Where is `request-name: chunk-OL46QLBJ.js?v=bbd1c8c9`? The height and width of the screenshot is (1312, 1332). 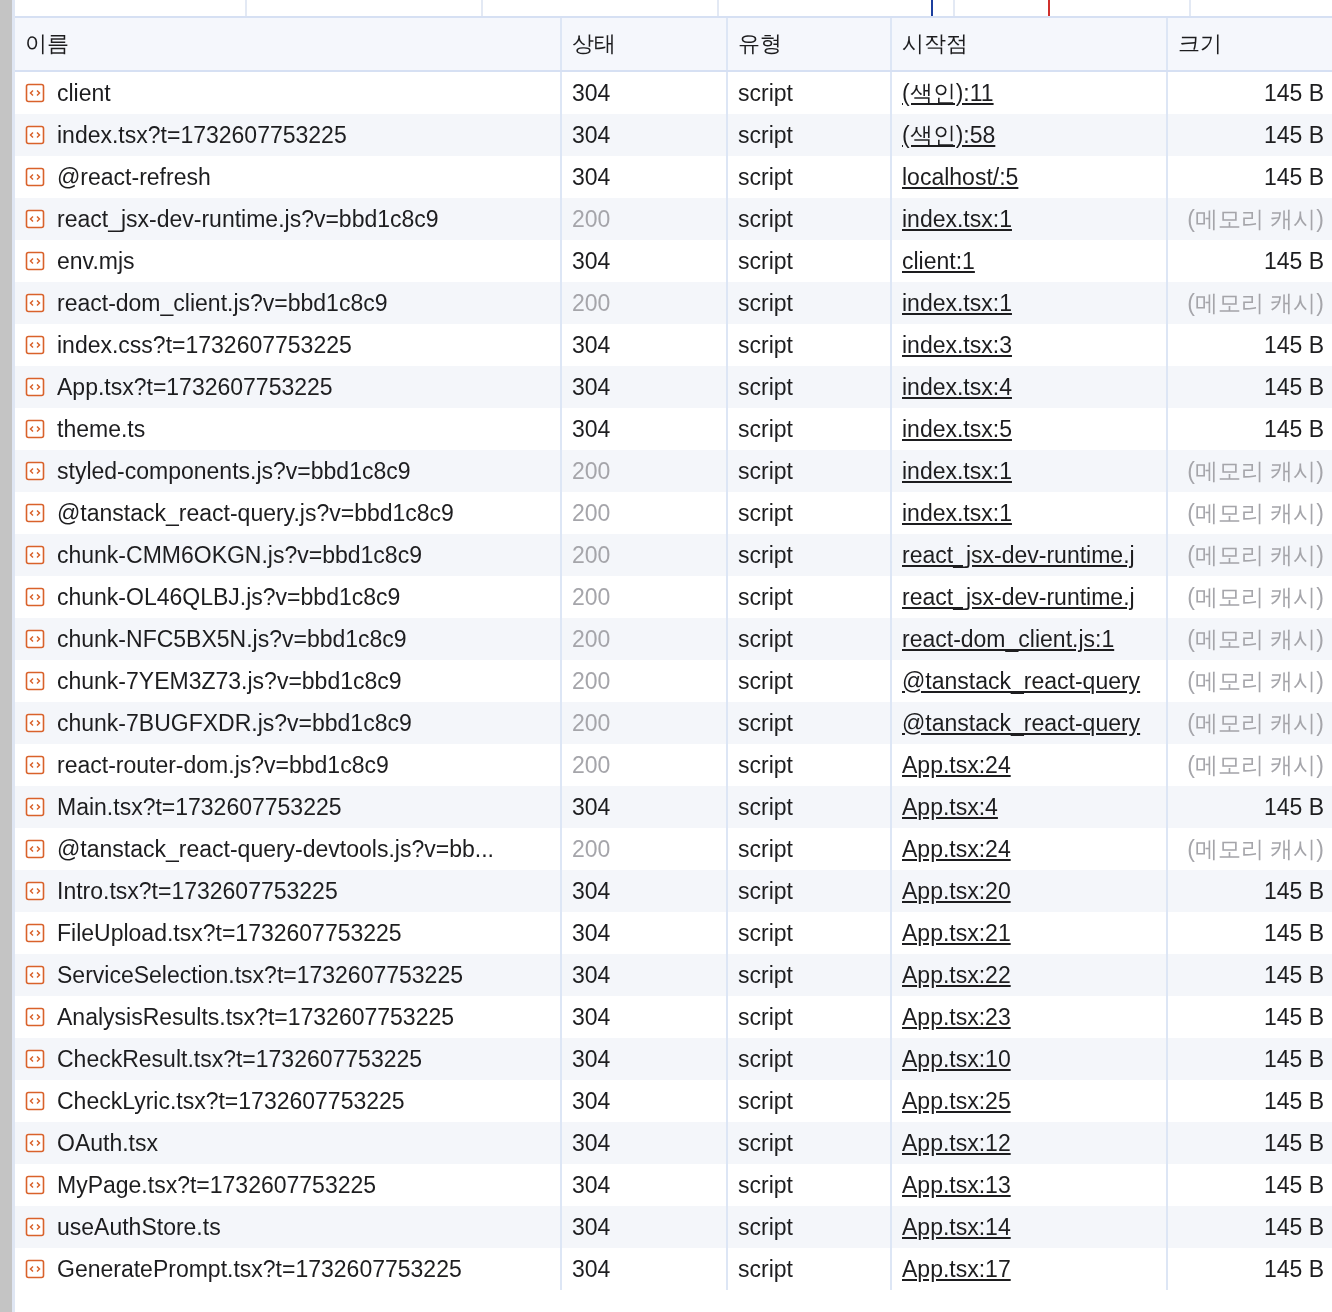
request-name: chunk-OL46QLBJ.js?v=bbd1c8c9 is located at coordinates (229, 597).